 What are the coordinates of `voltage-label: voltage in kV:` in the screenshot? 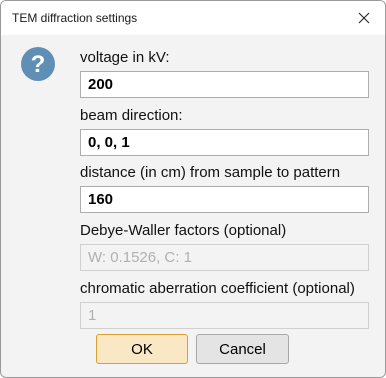 It's located at (125, 57).